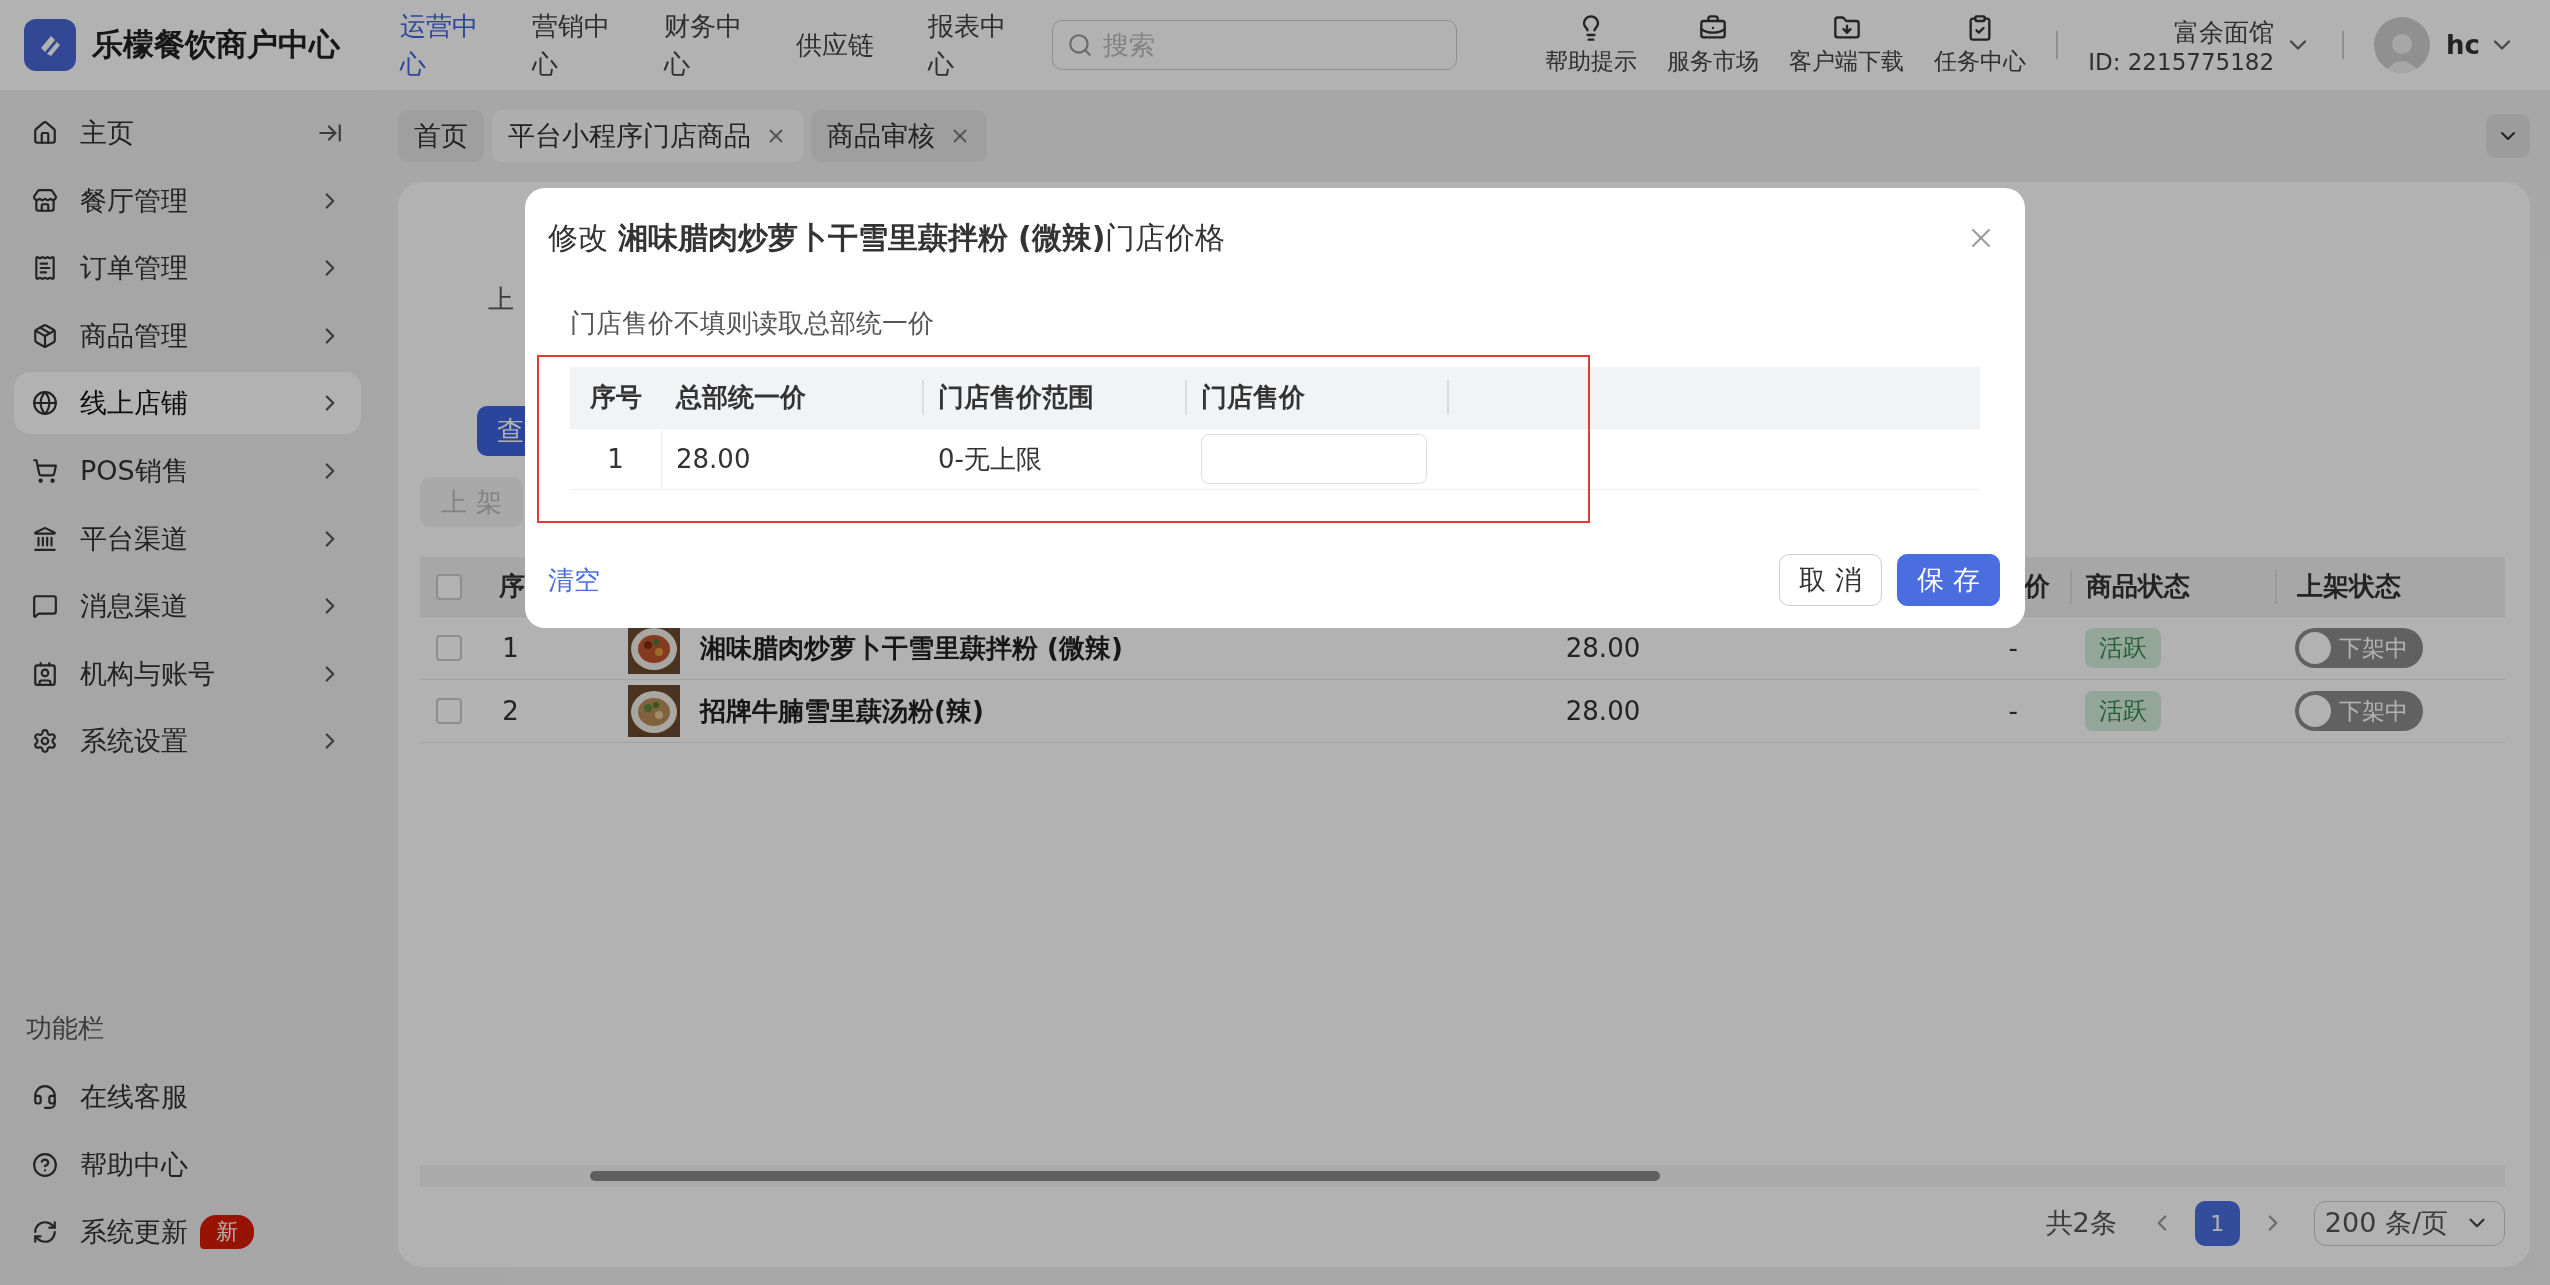 This screenshot has width=2550, height=1285. Describe the element at coordinates (2217, 1223) in the screenshot. I see `page-button: 1` at that location.